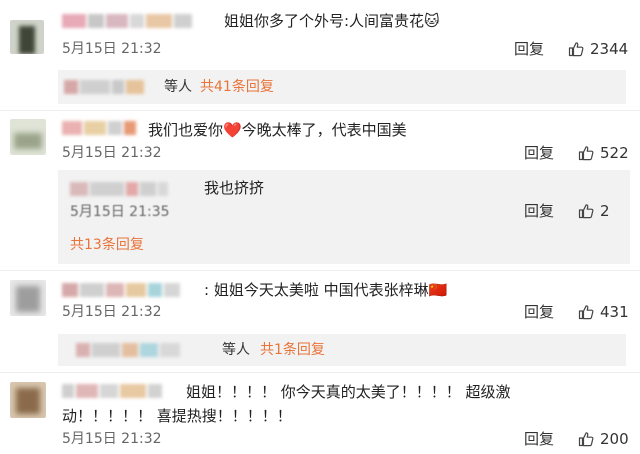  Describe the element at coordinates (120, 212) in the screenshot. I see `subreply-time: 5月15日 21:35` at that location.